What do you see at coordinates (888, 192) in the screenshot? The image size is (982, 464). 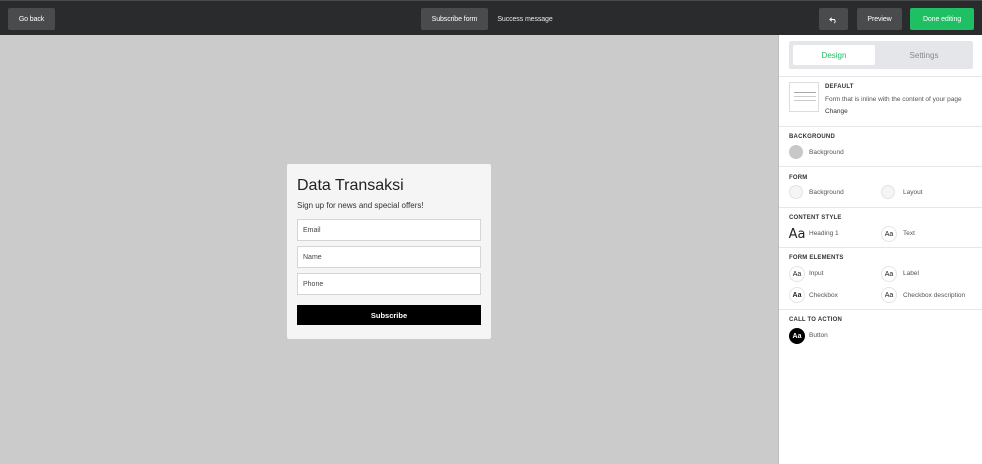 I see `form-layout-swatch` at bounding box center [888, 192].